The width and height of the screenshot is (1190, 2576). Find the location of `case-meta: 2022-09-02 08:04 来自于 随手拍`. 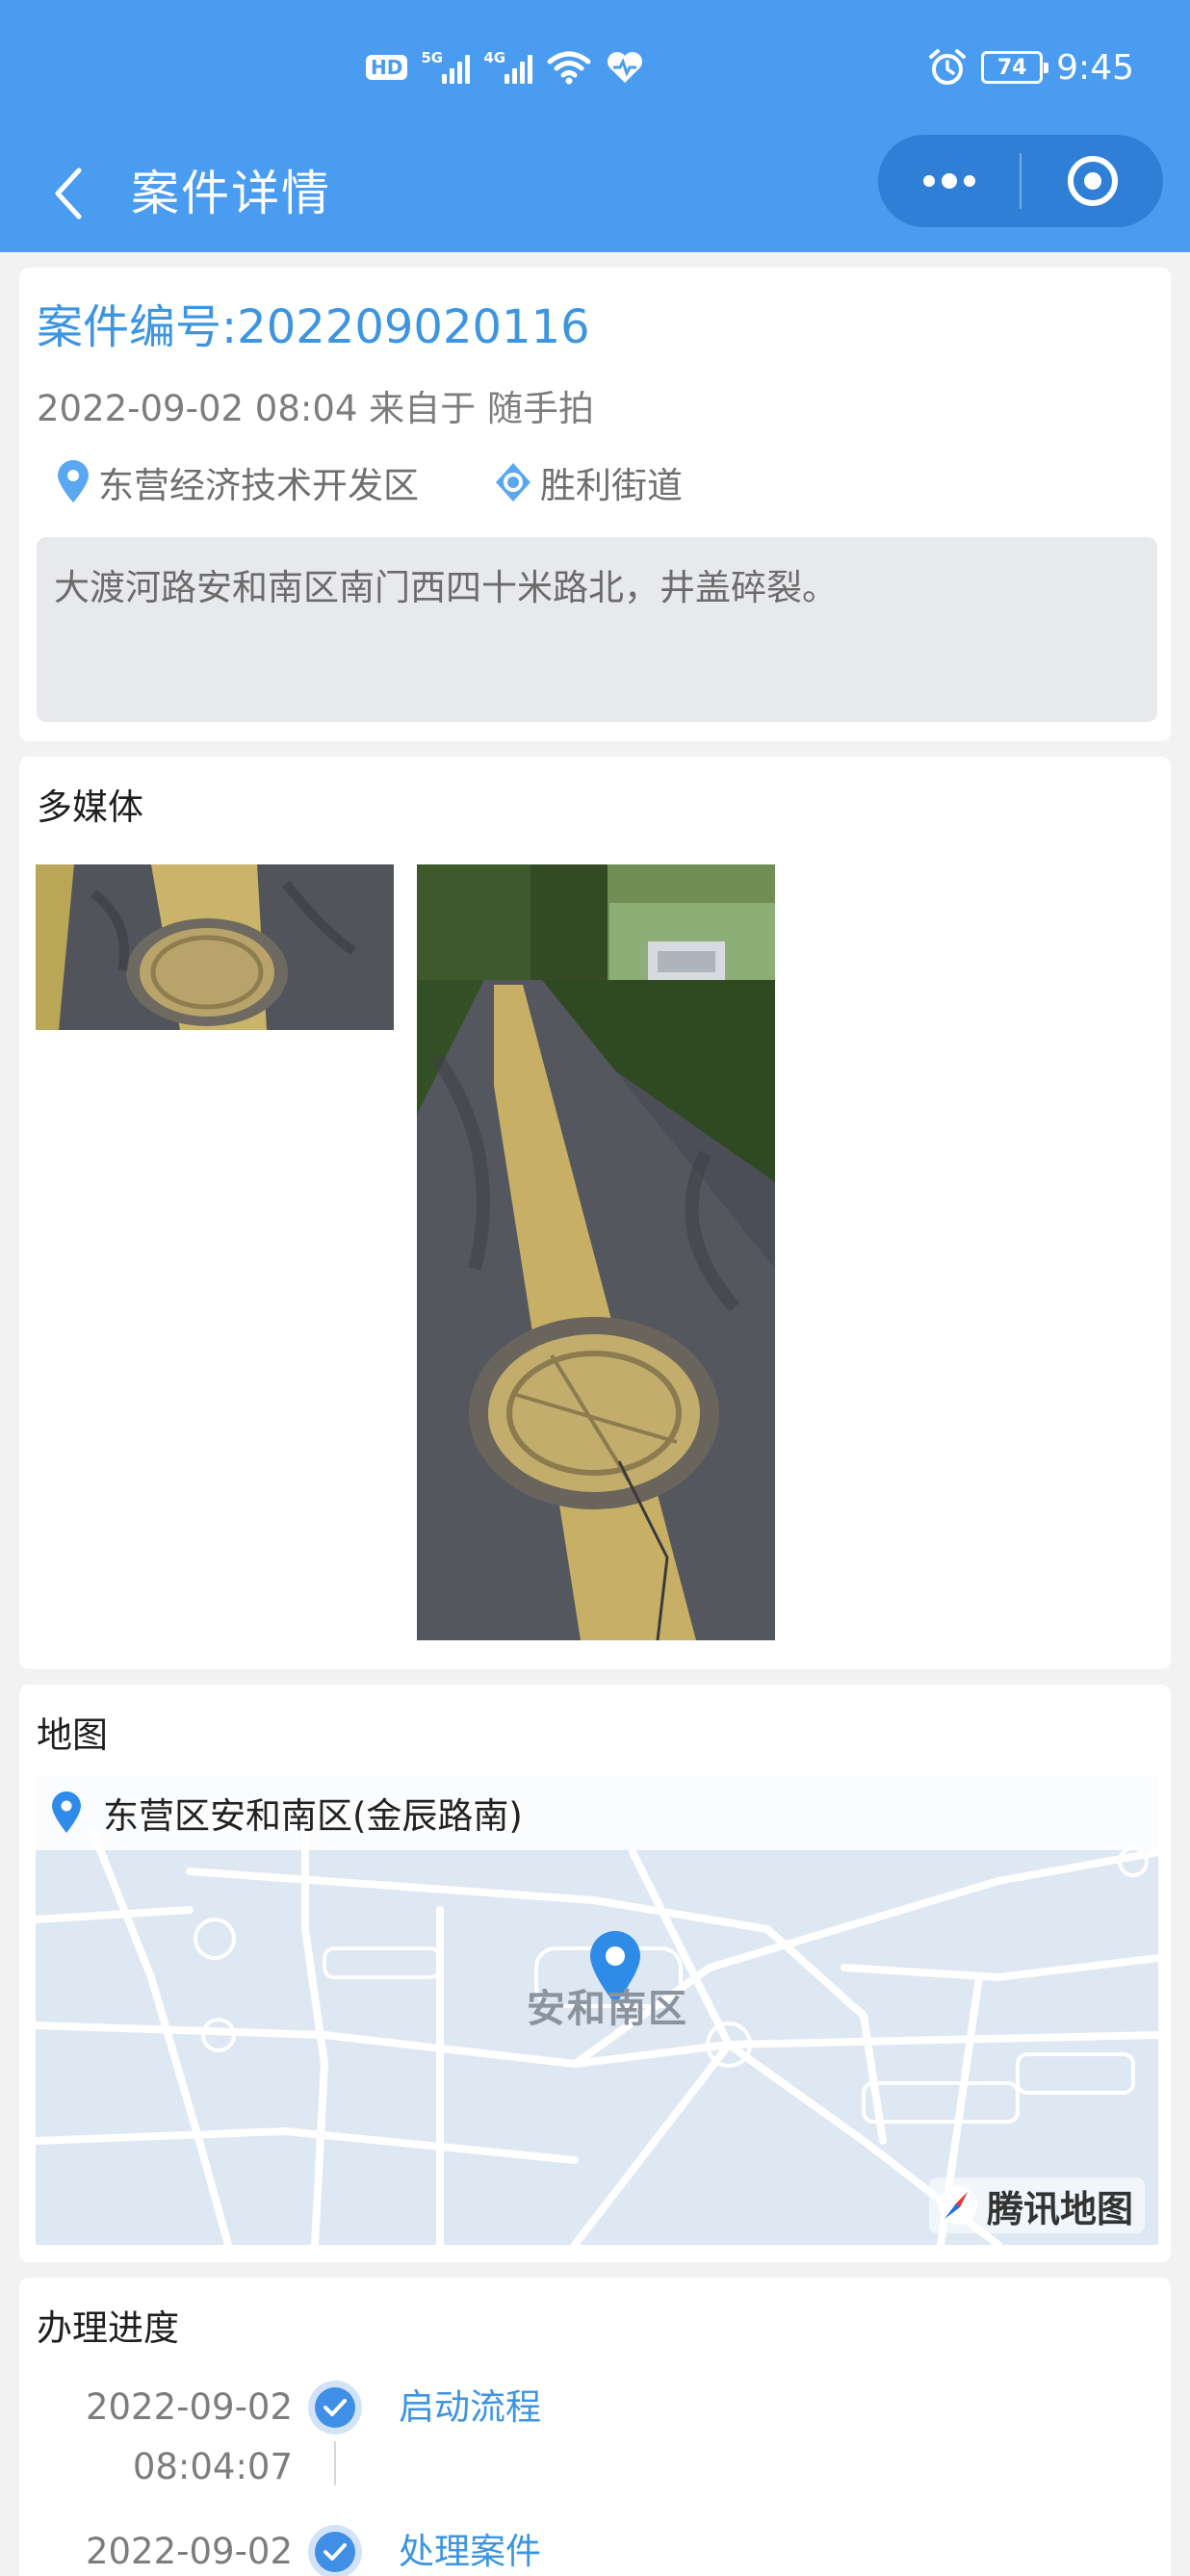

case-meta: 2022-09-02 08:04 来自于 随手拍 is located at coordinates (316, 408).